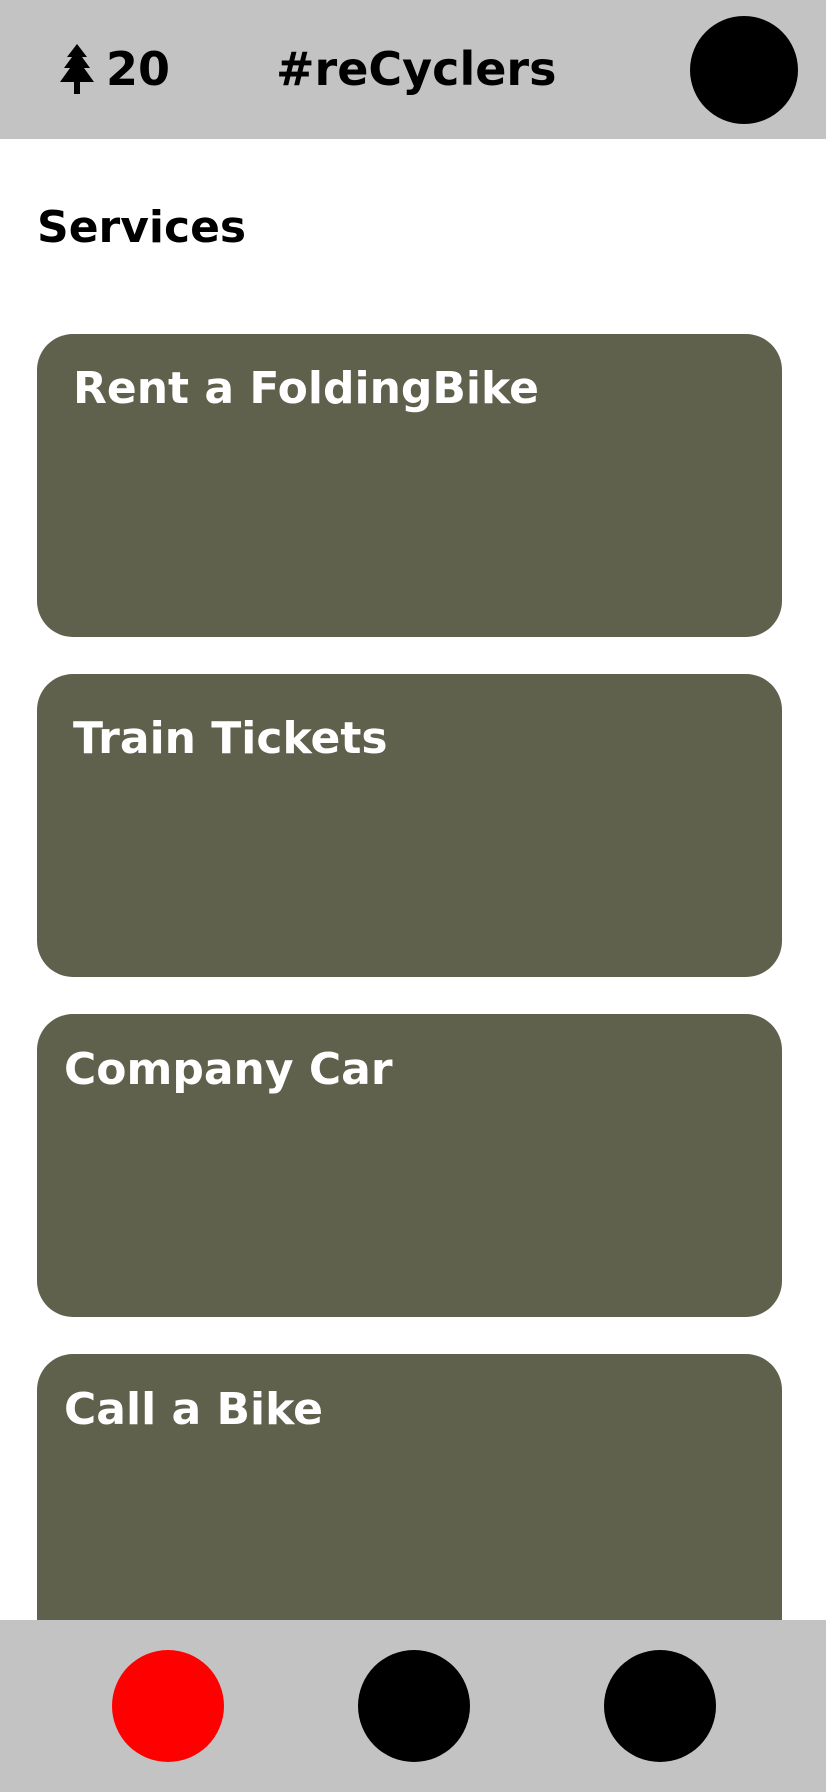 The height and width of the screenshot is (1792, 826). I want to click on service-card-title: Rent a FoldingBike, so click(306, 388).